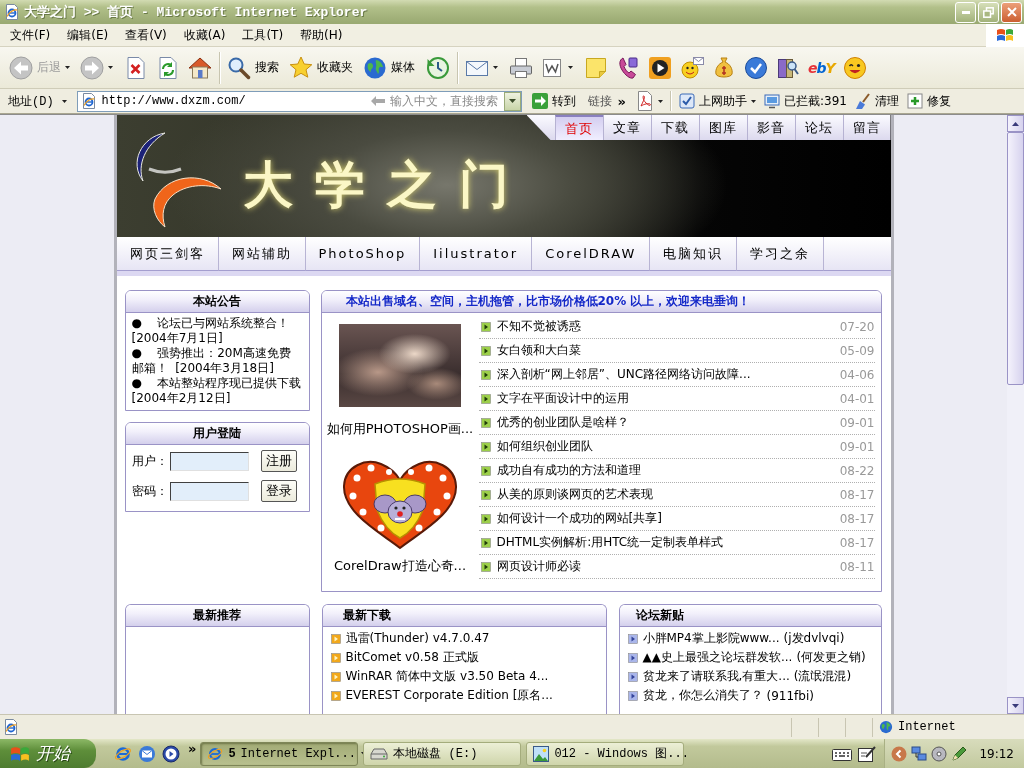  I want to click on category-link: 学习之余, so click(781, 254).